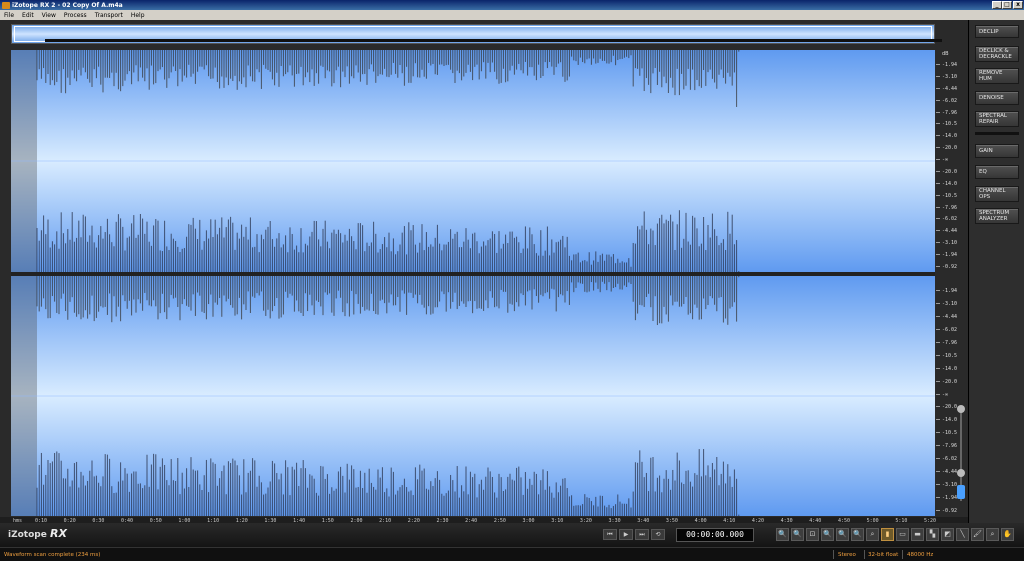  Describe the element at coordinates (610, 534) in the screenshot. I see `go-to-start-button: ⏮` at that location.